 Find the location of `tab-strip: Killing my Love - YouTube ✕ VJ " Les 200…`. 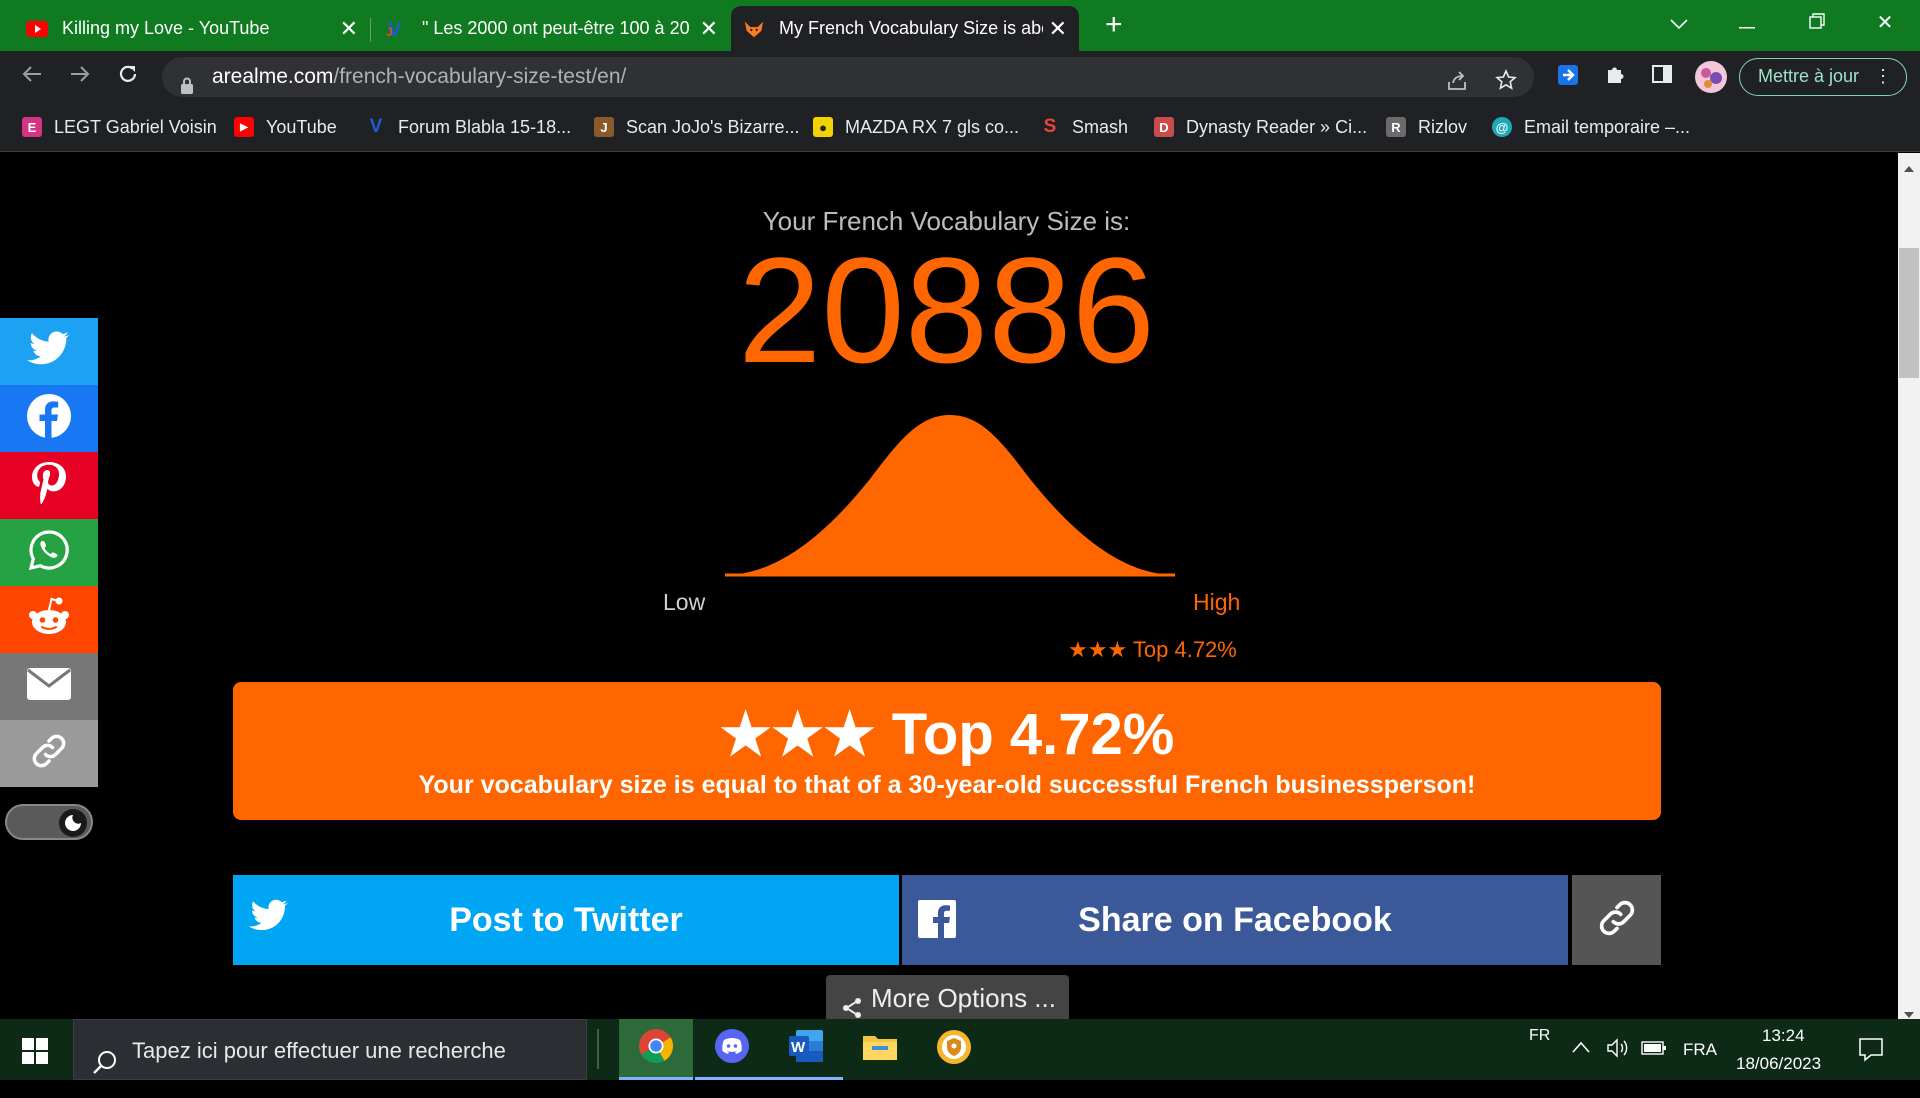

tab-strip: Killing my Love - YouTube ✕ VJ " Les 200… is located at coordinates (960, 25).